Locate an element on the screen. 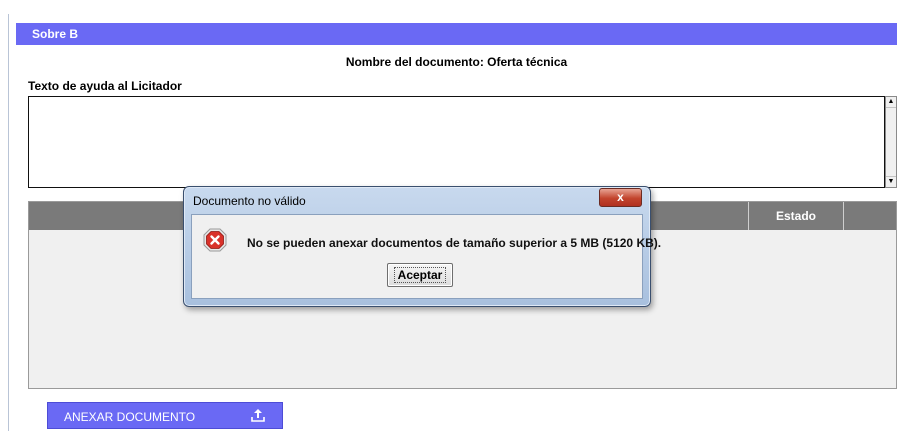  panel-title: Sobre B is located at coordinates (456, 34).